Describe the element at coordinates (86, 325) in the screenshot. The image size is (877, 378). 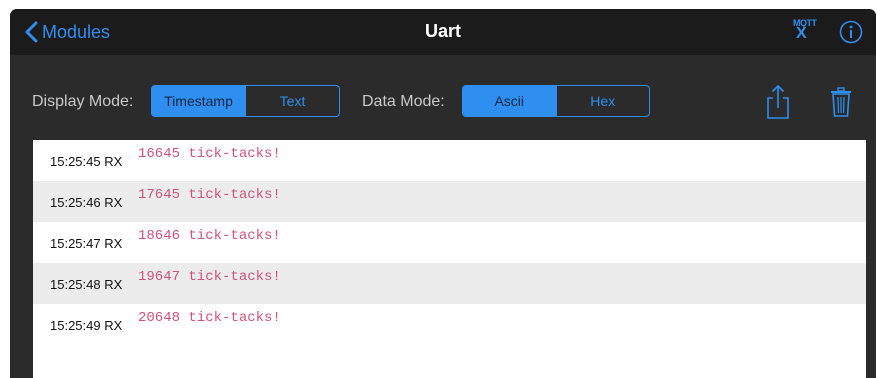
I see `log-timestamp: 15:25:49 RX` at that location.